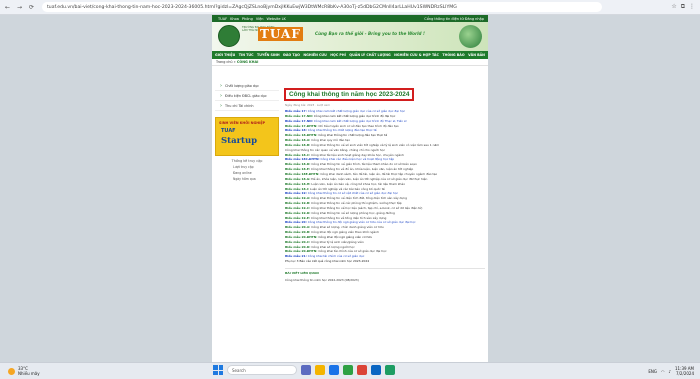  What do you see at coordinates (229, 36) in the screenshot?
I see `university-logo-icon` at bounding box center [229, 36].